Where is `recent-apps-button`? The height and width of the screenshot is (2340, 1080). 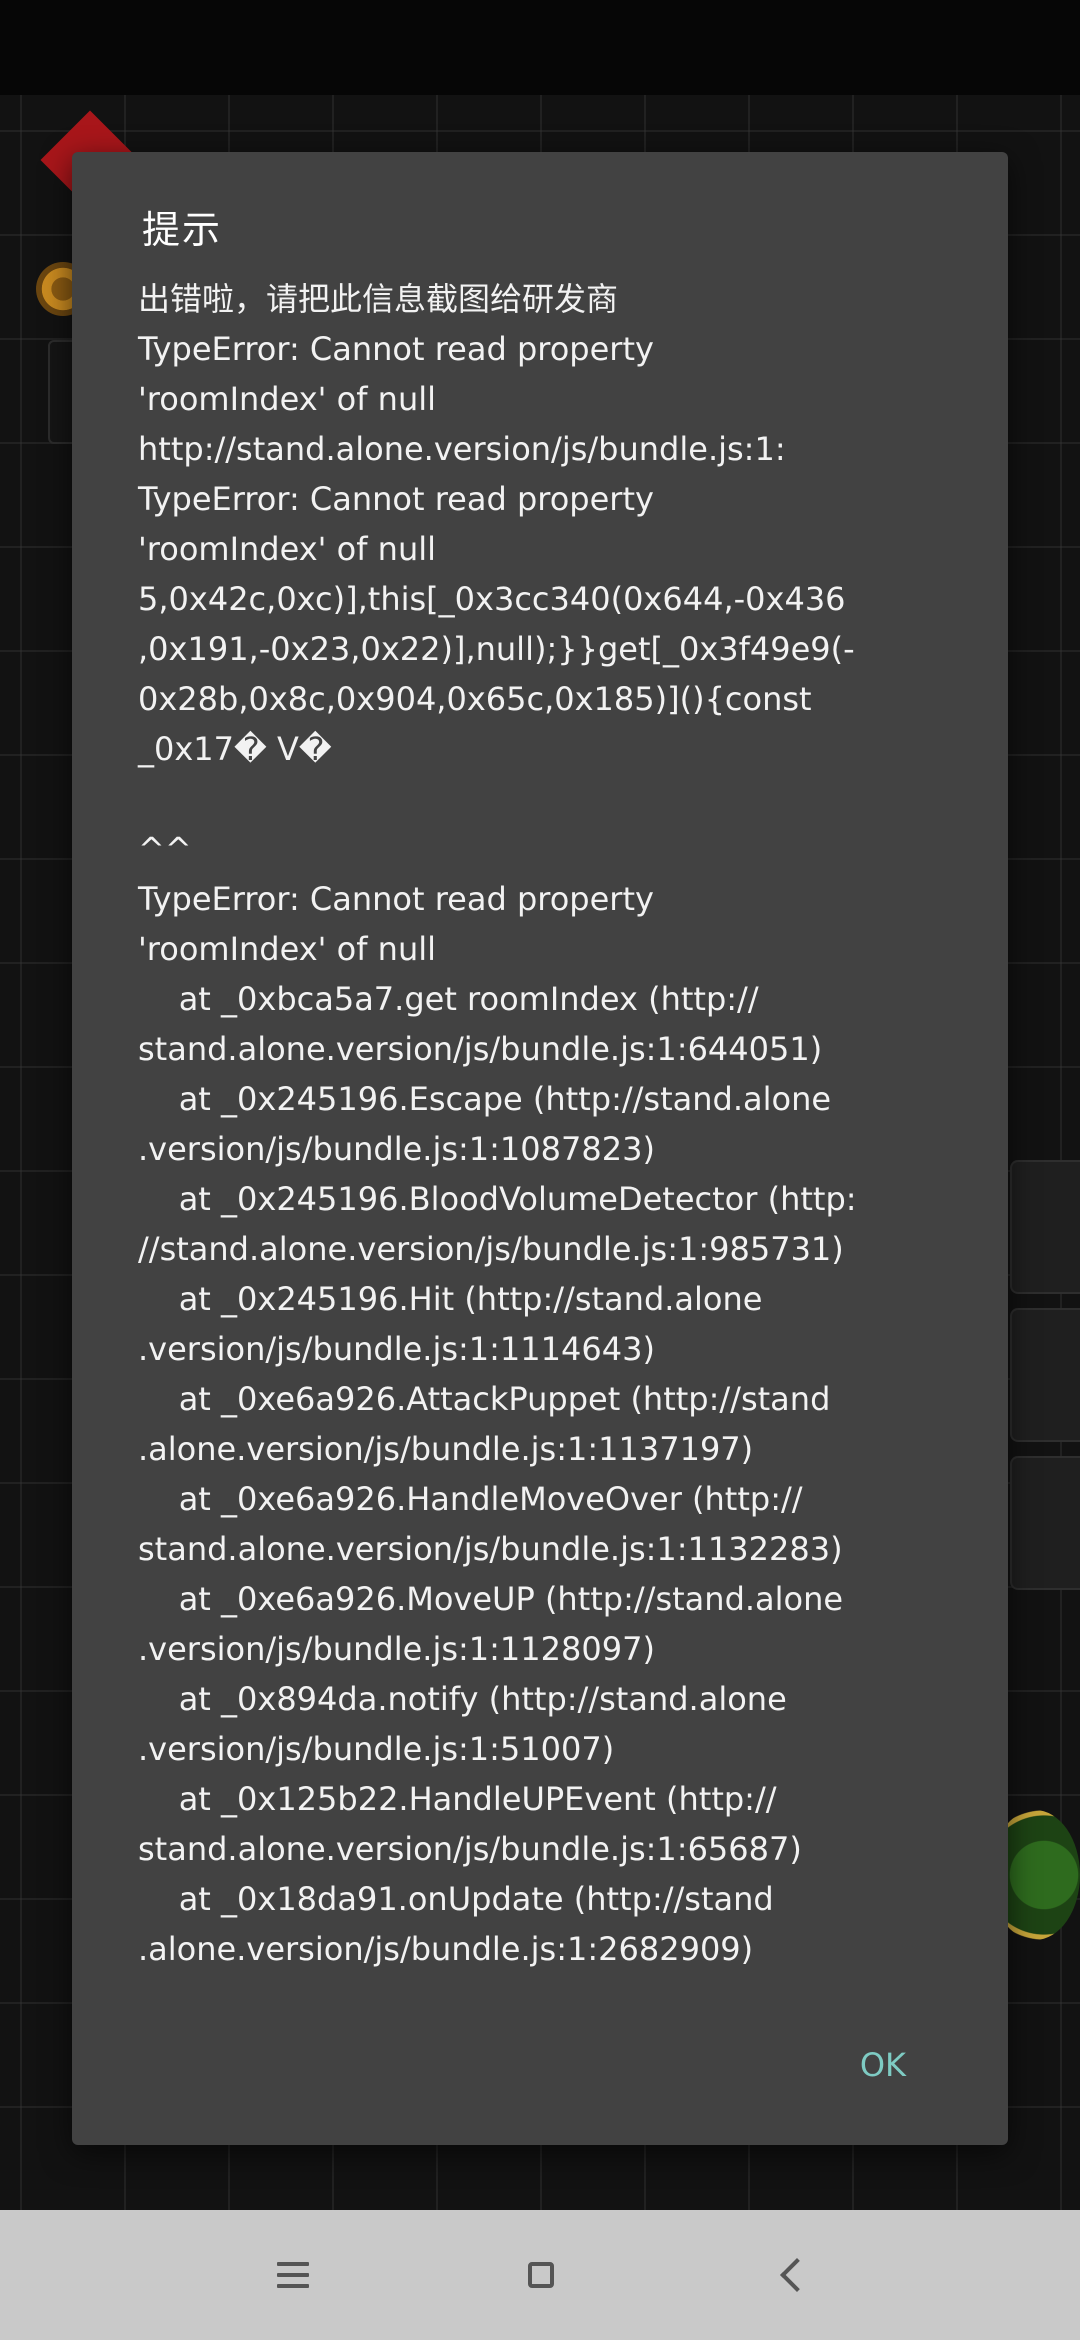
recent-apps-button is located at coordinates (293, 2275).